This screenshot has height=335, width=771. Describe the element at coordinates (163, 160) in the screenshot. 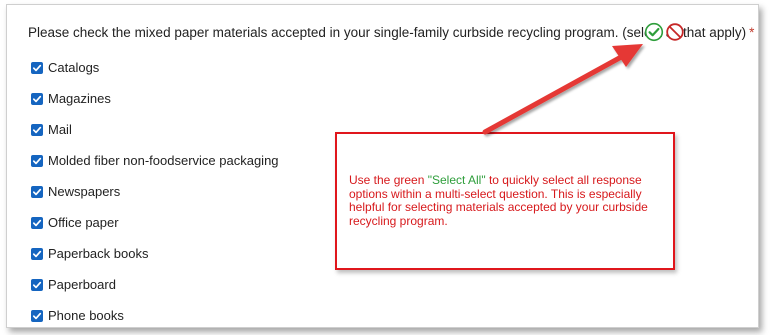

I see `option-label: Molded fiber non-foodservice packaging` at that location.